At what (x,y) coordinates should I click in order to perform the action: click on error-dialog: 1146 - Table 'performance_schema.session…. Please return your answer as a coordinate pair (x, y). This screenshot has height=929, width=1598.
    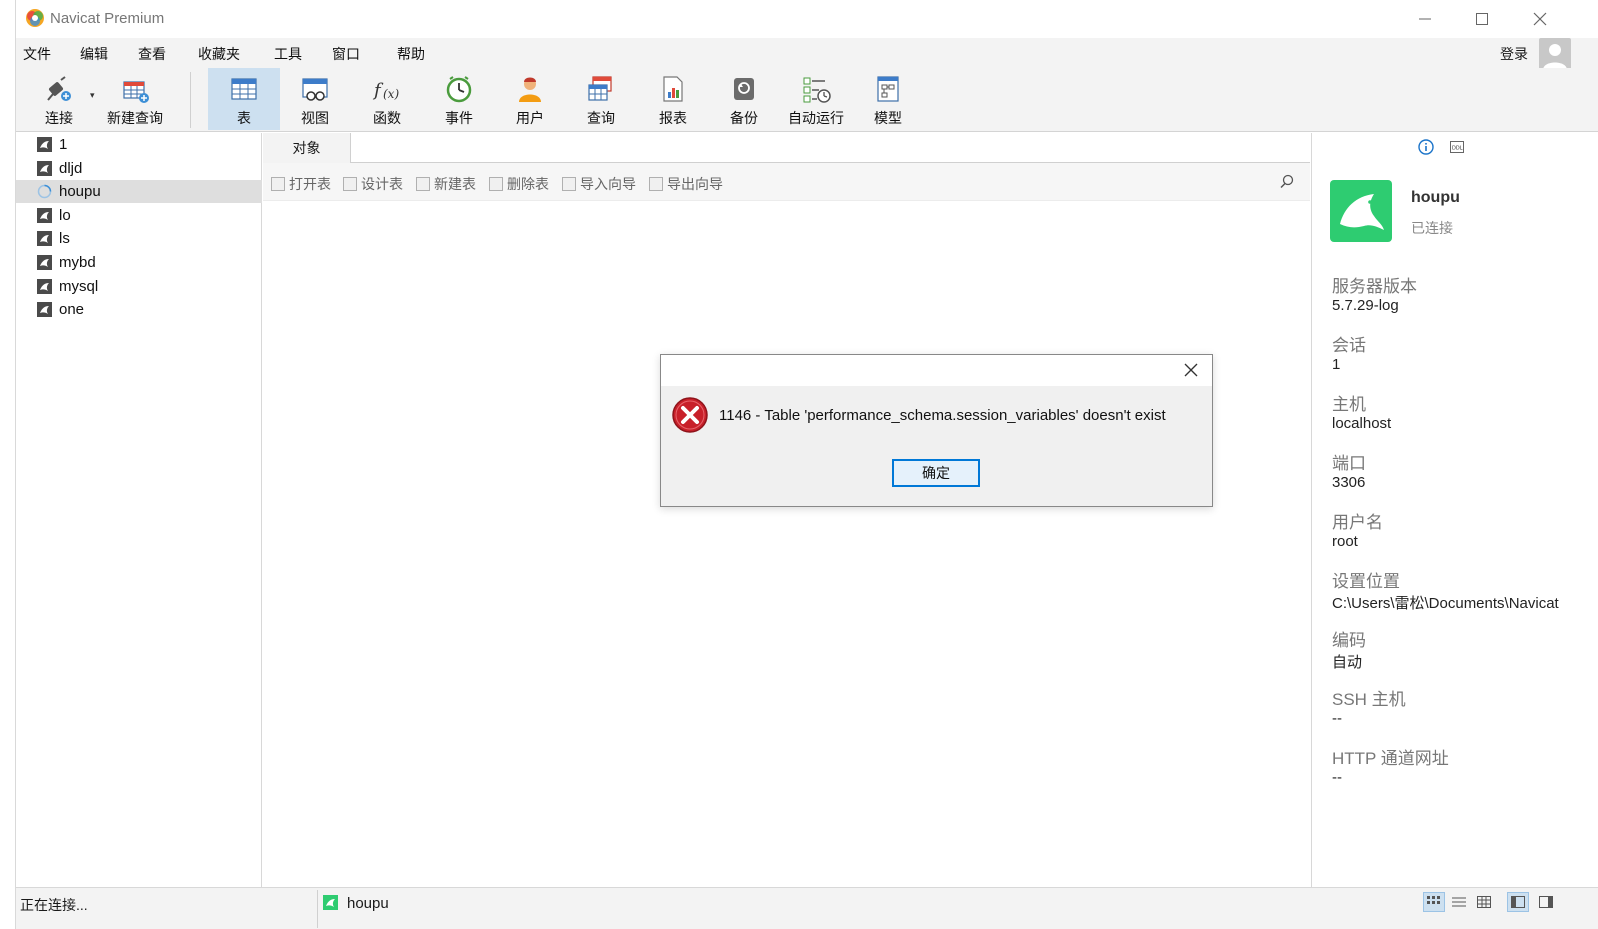
    Looking at the image, I should click on (936, 430).